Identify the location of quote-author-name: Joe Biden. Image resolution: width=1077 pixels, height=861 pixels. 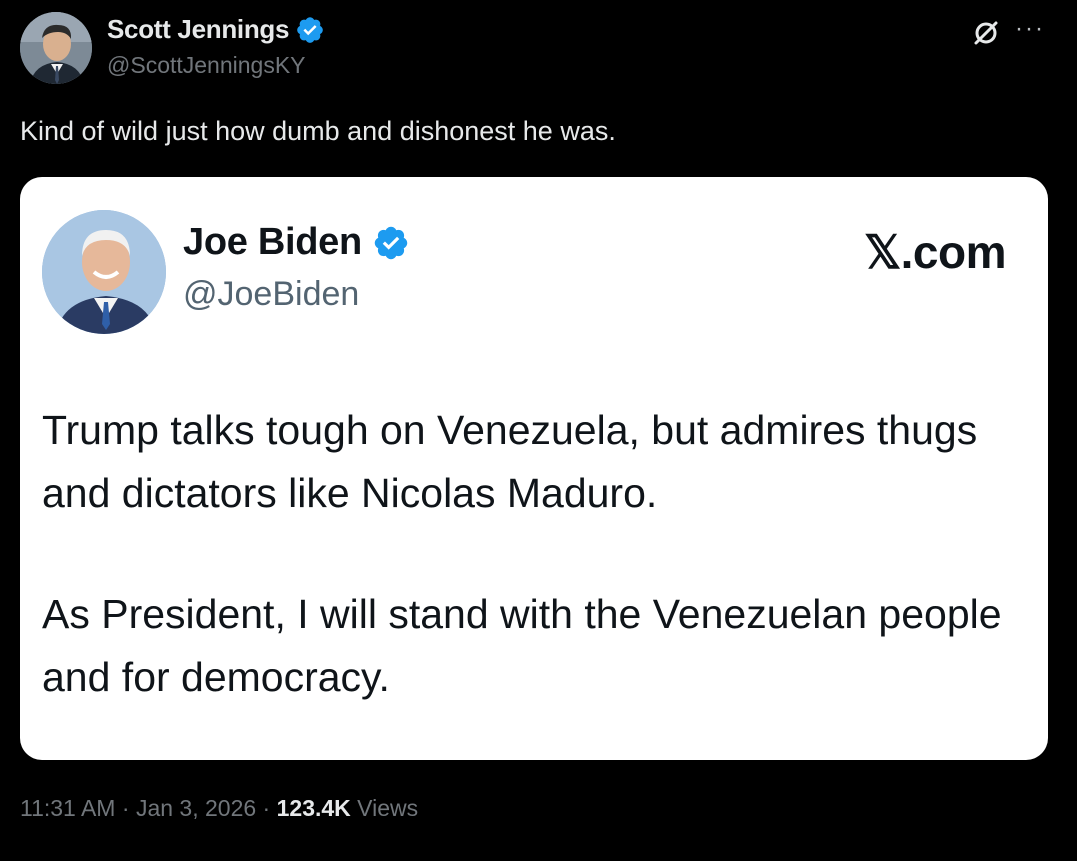
(296, 242).